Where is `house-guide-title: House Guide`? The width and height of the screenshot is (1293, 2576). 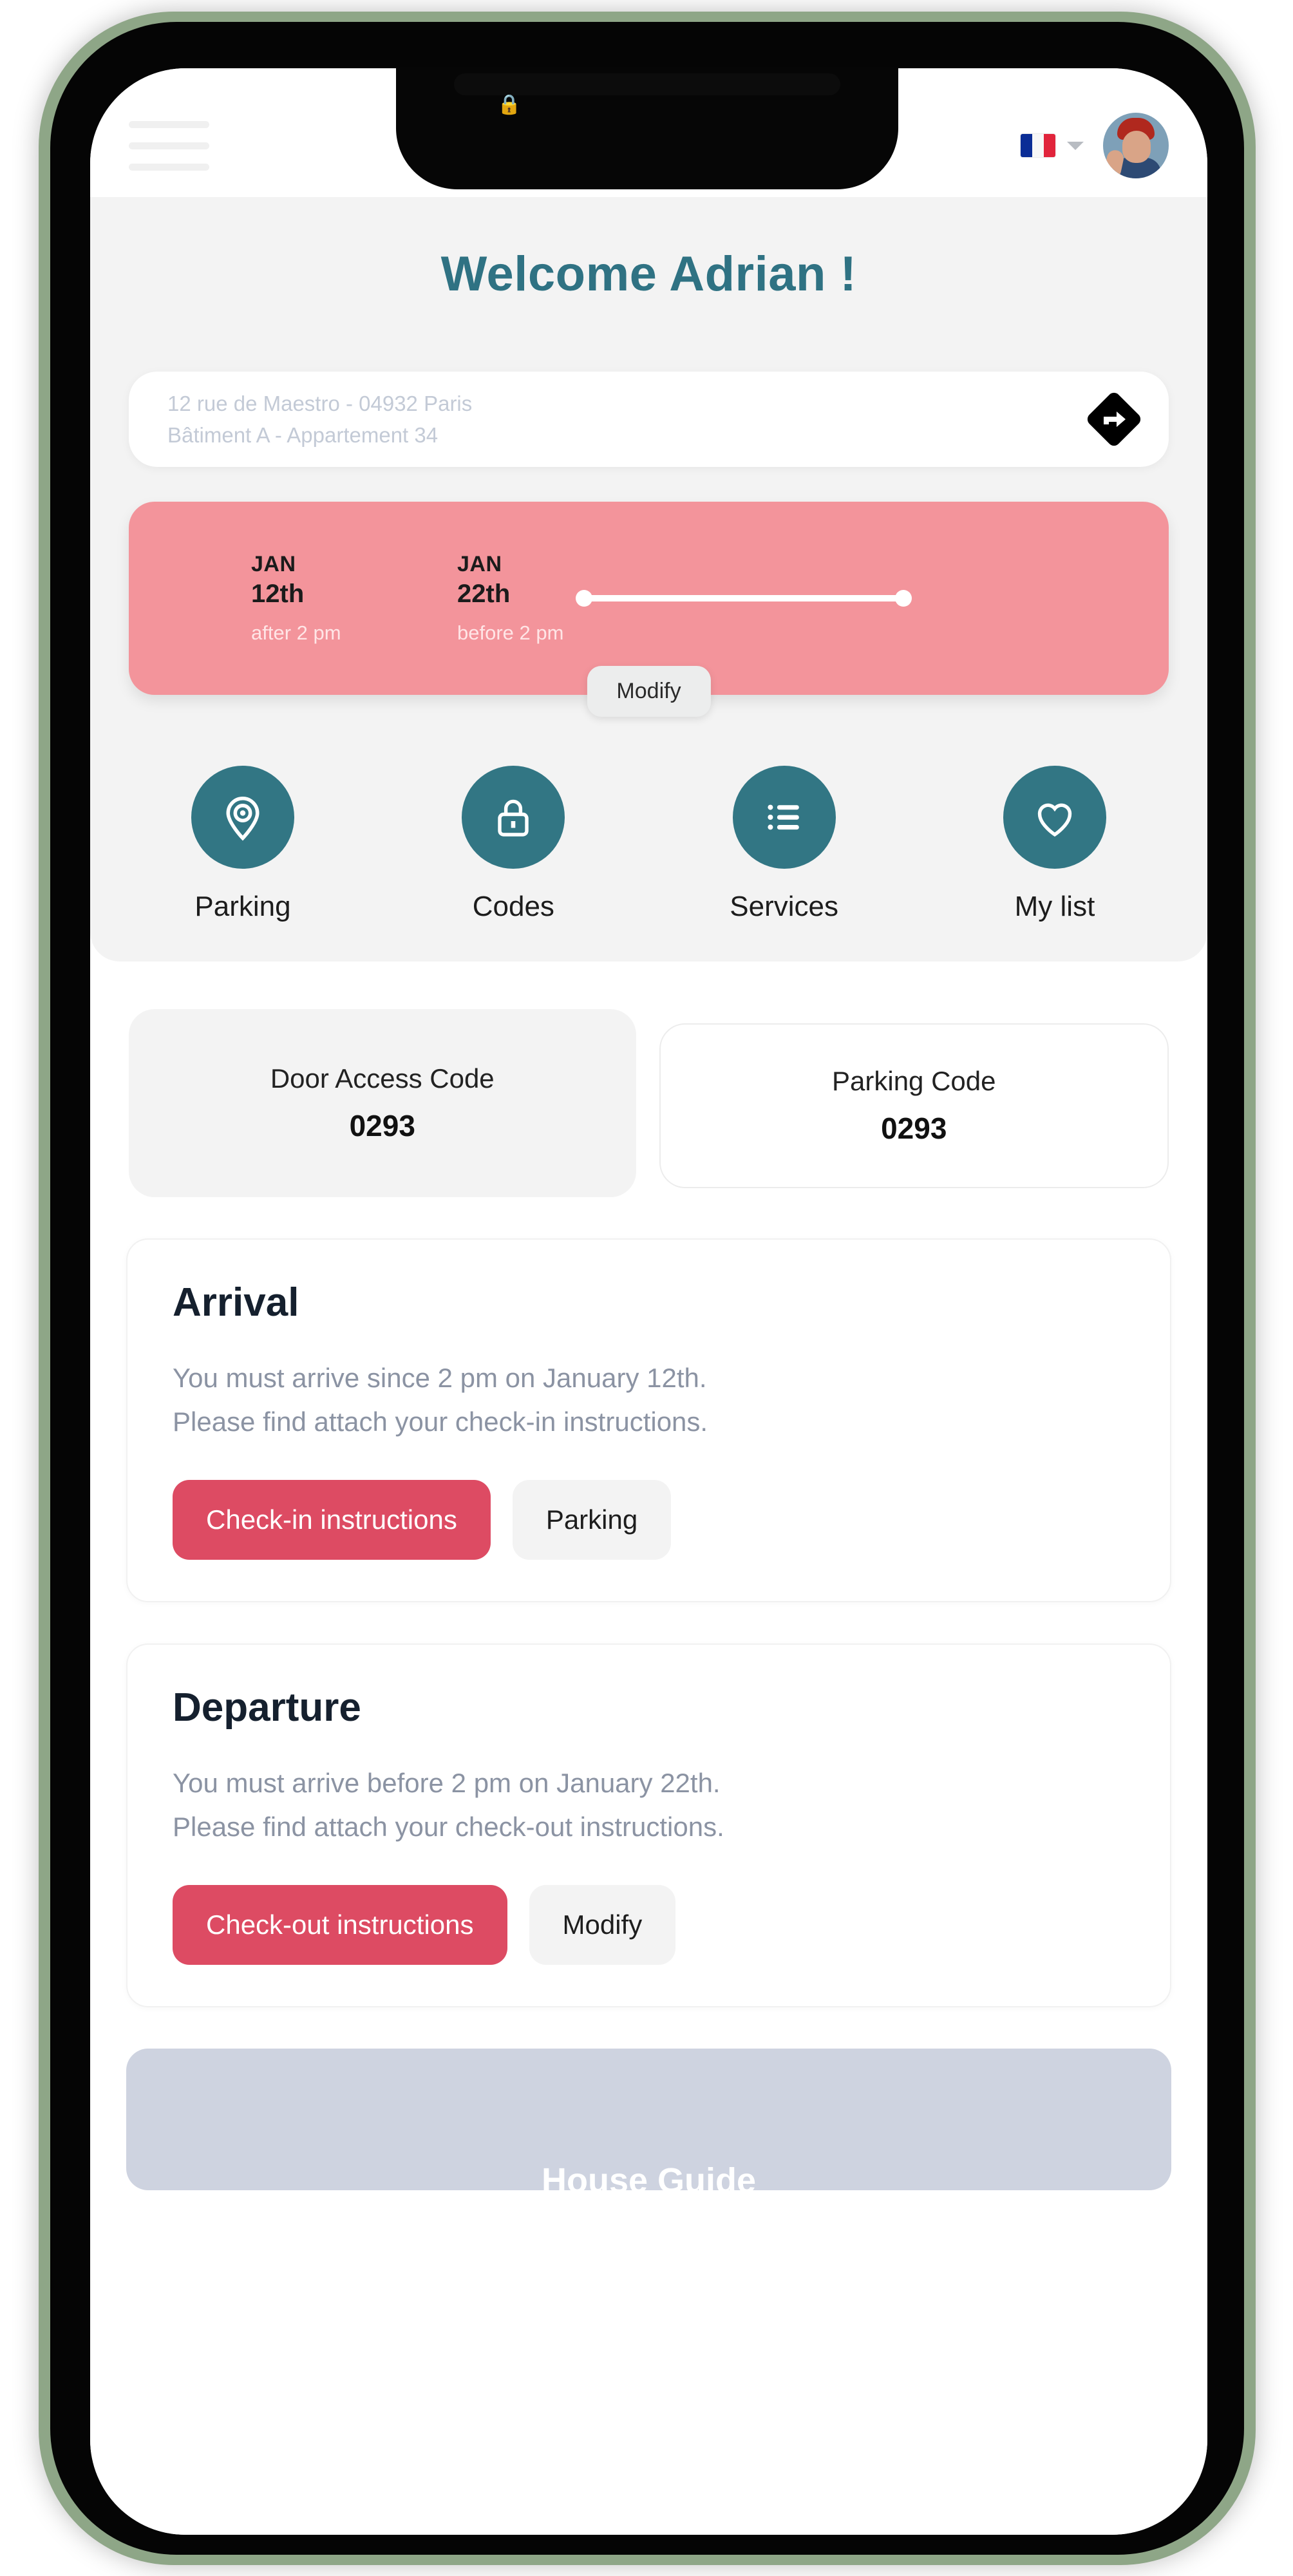 house-guide-title: House Guide is located at coordinates (649, 2181).